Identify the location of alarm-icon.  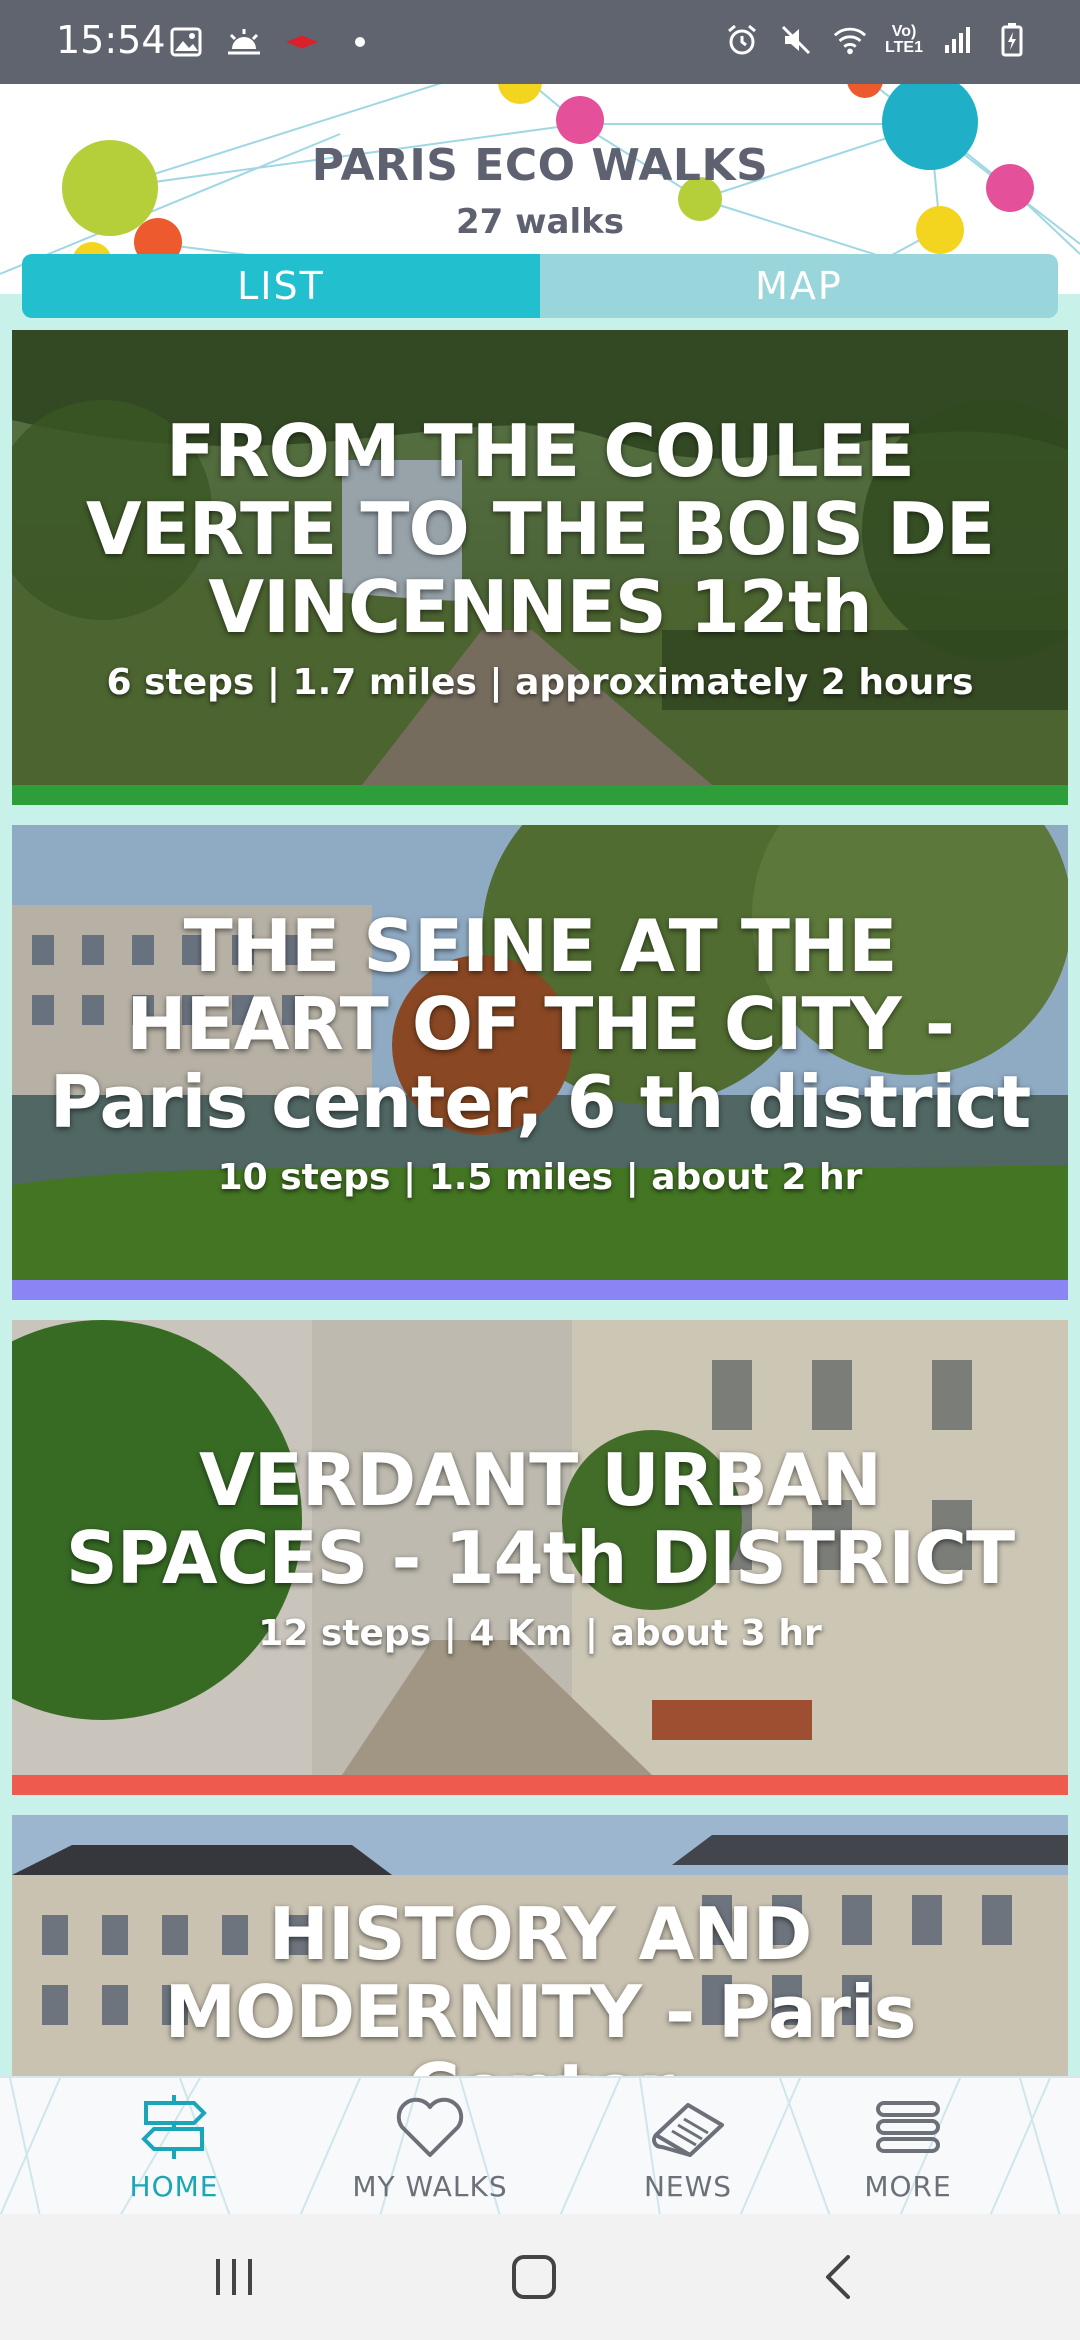
(742, 40).